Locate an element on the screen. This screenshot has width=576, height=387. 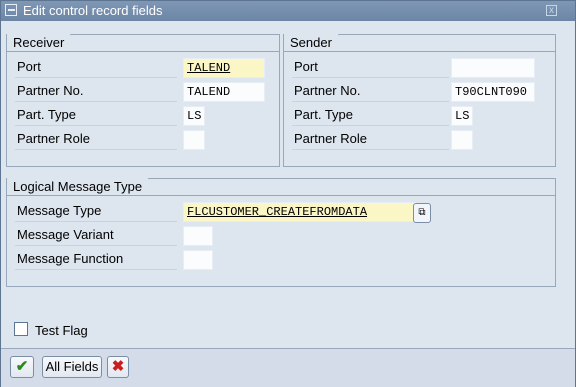
message-variant-label: Message Variant is located at coordinates (96, 235).